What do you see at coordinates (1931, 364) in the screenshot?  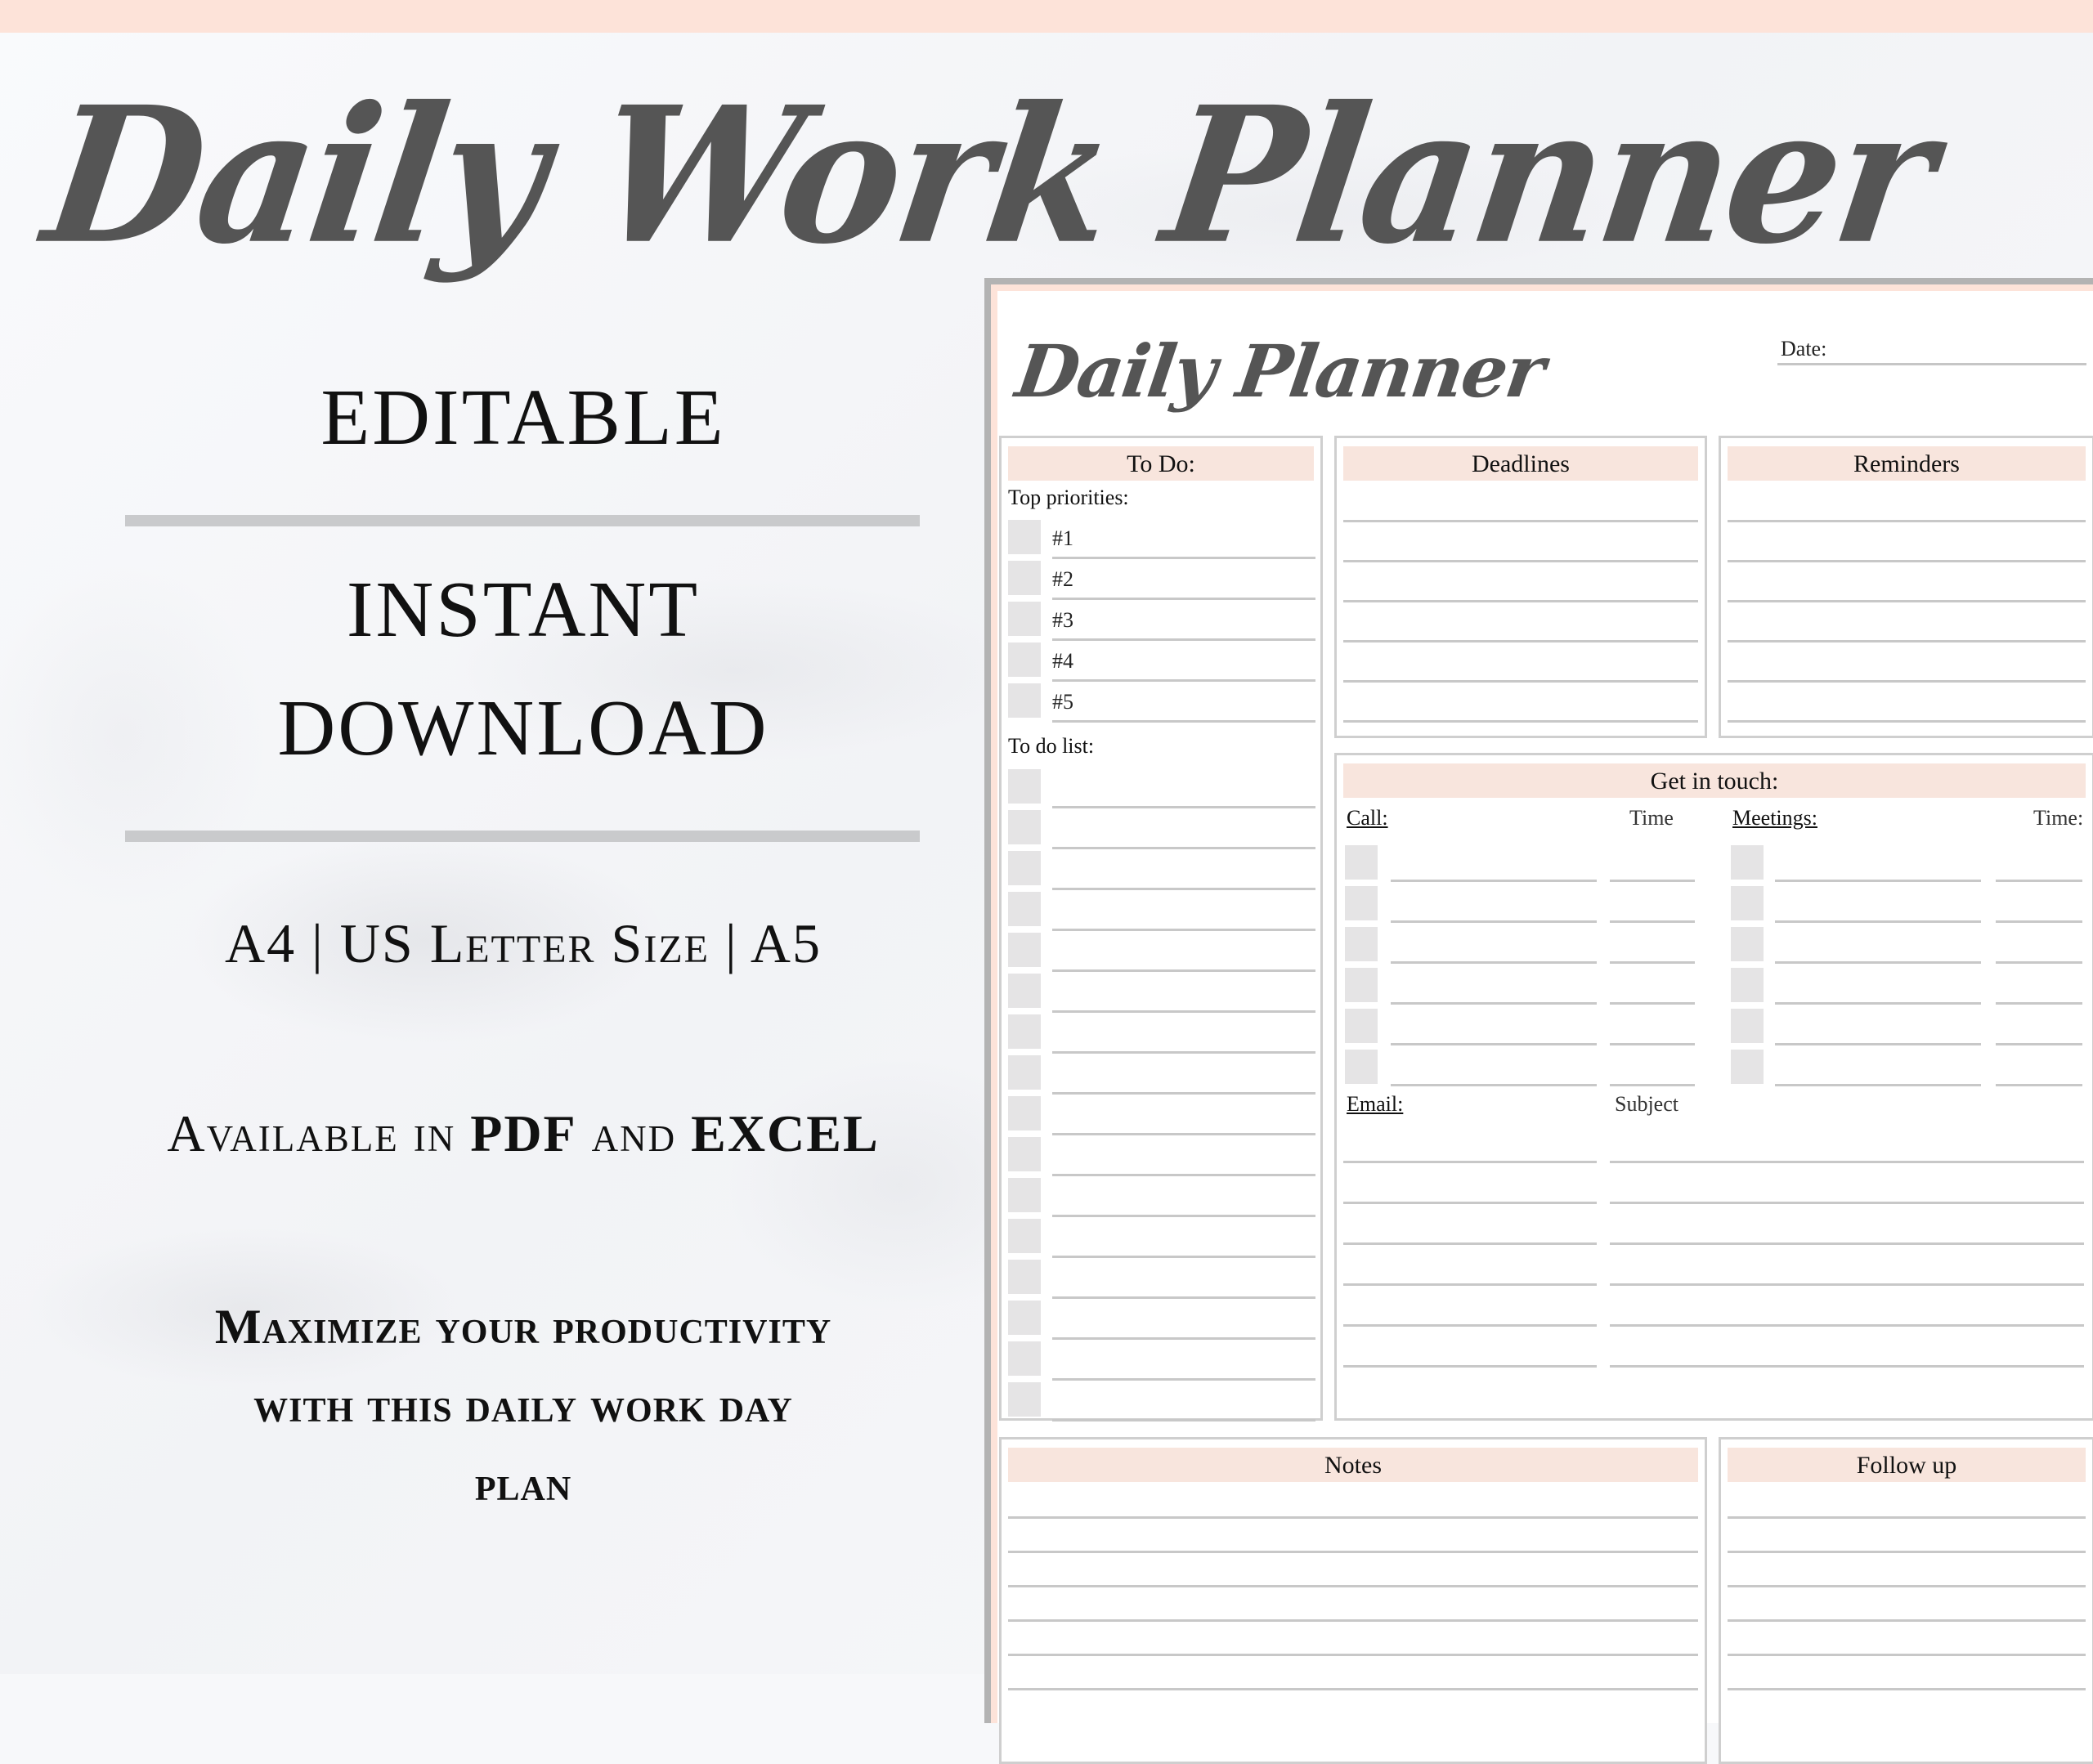 I see `date-input` at bounding box center [1931, 364].